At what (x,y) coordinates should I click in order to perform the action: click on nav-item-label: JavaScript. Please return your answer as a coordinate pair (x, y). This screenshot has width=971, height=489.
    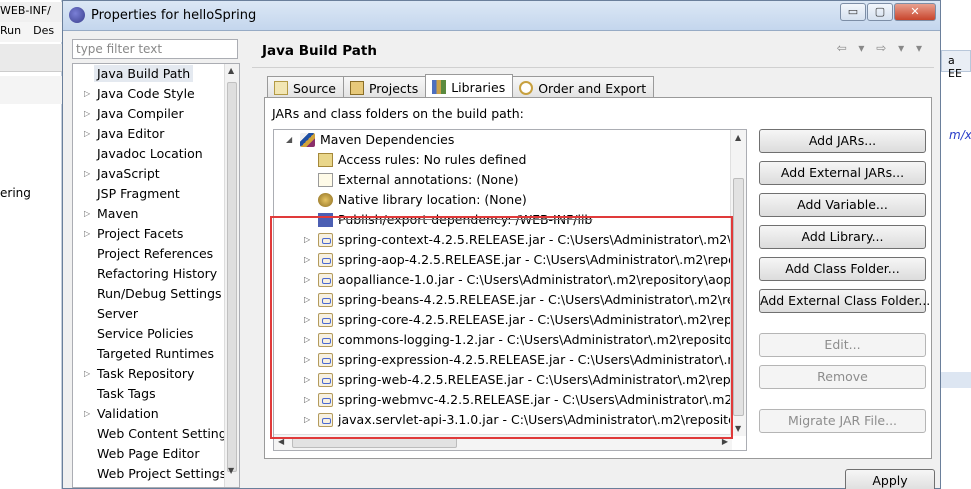
    Looking at the image, I should click on (128, 173).